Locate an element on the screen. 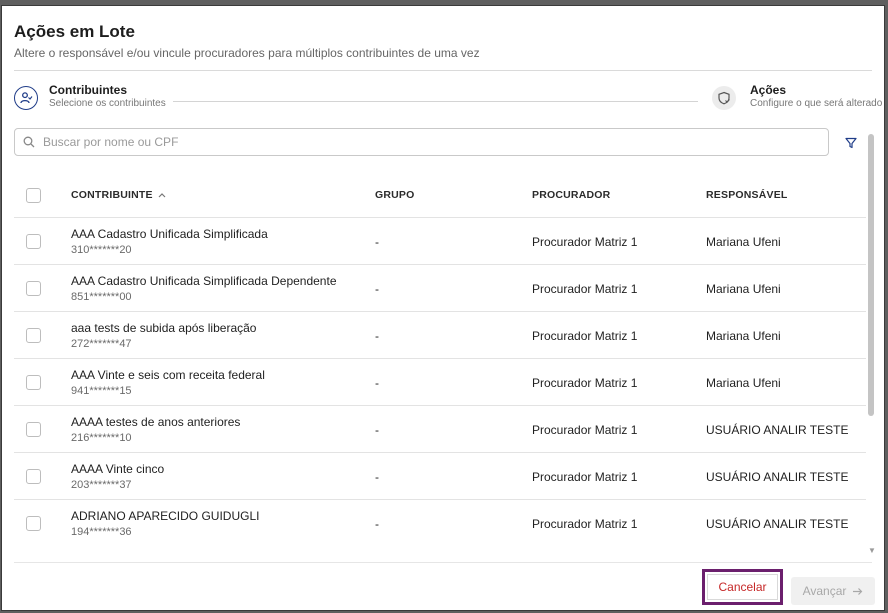 This screenshot has height=613, width=888. search-input is located at coordinates (423, 142).